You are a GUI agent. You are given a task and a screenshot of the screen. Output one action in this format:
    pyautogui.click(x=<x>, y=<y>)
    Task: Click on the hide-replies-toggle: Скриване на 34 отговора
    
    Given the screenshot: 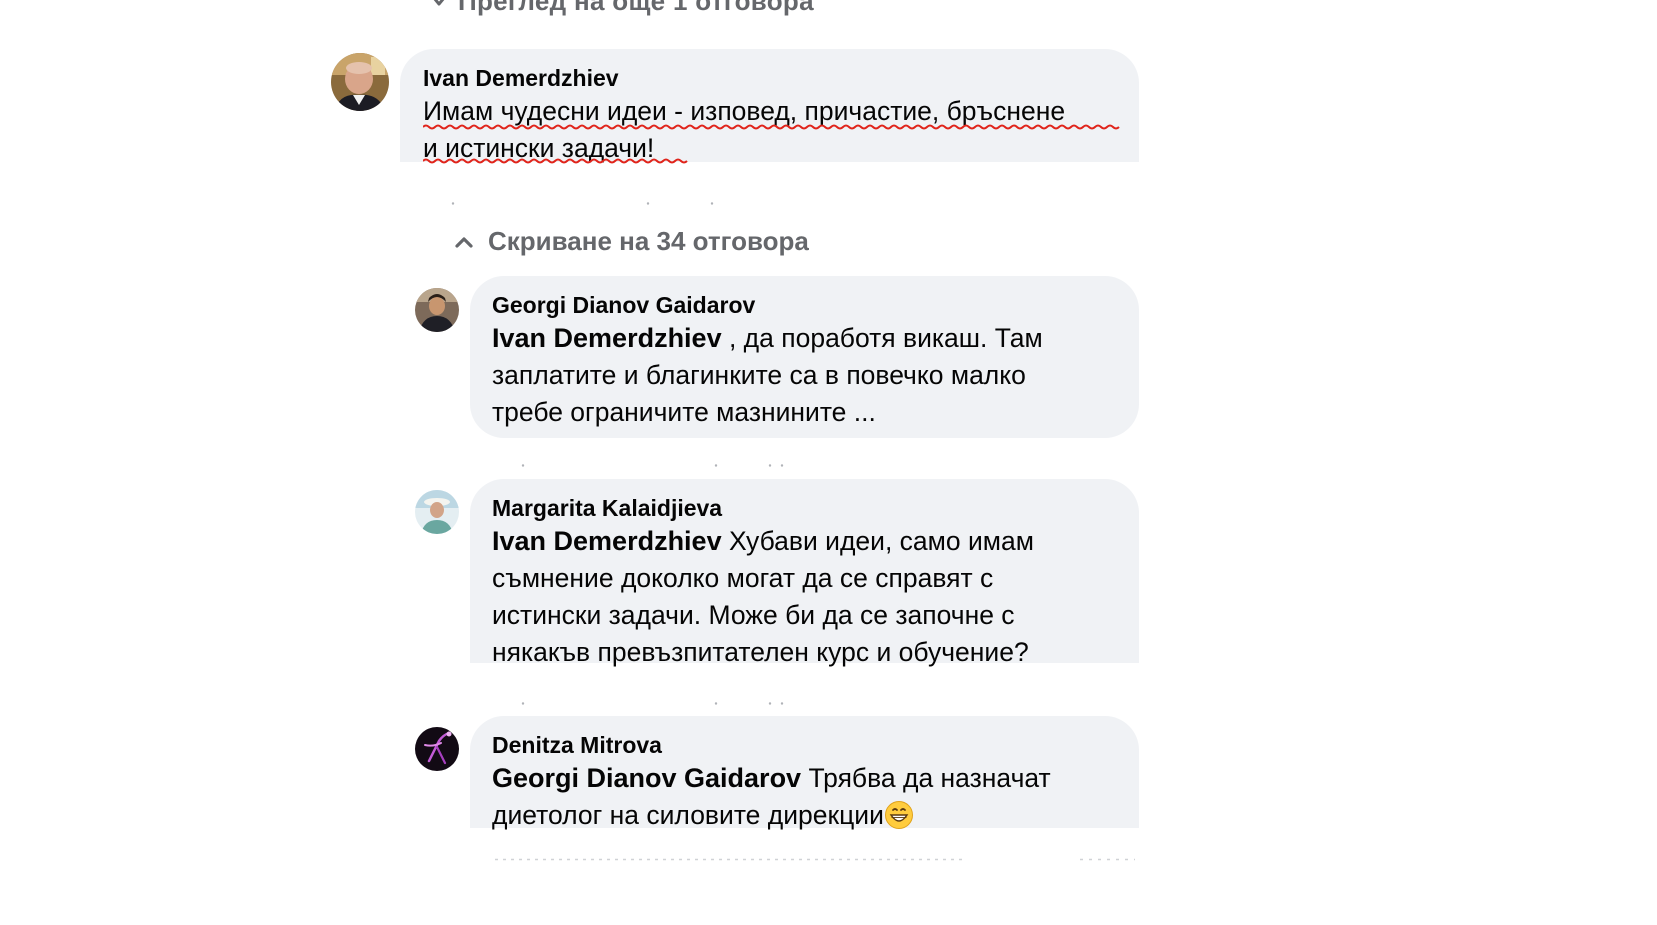 What is the action you would take?
    pyautogui.click(x=631, y=241)
    